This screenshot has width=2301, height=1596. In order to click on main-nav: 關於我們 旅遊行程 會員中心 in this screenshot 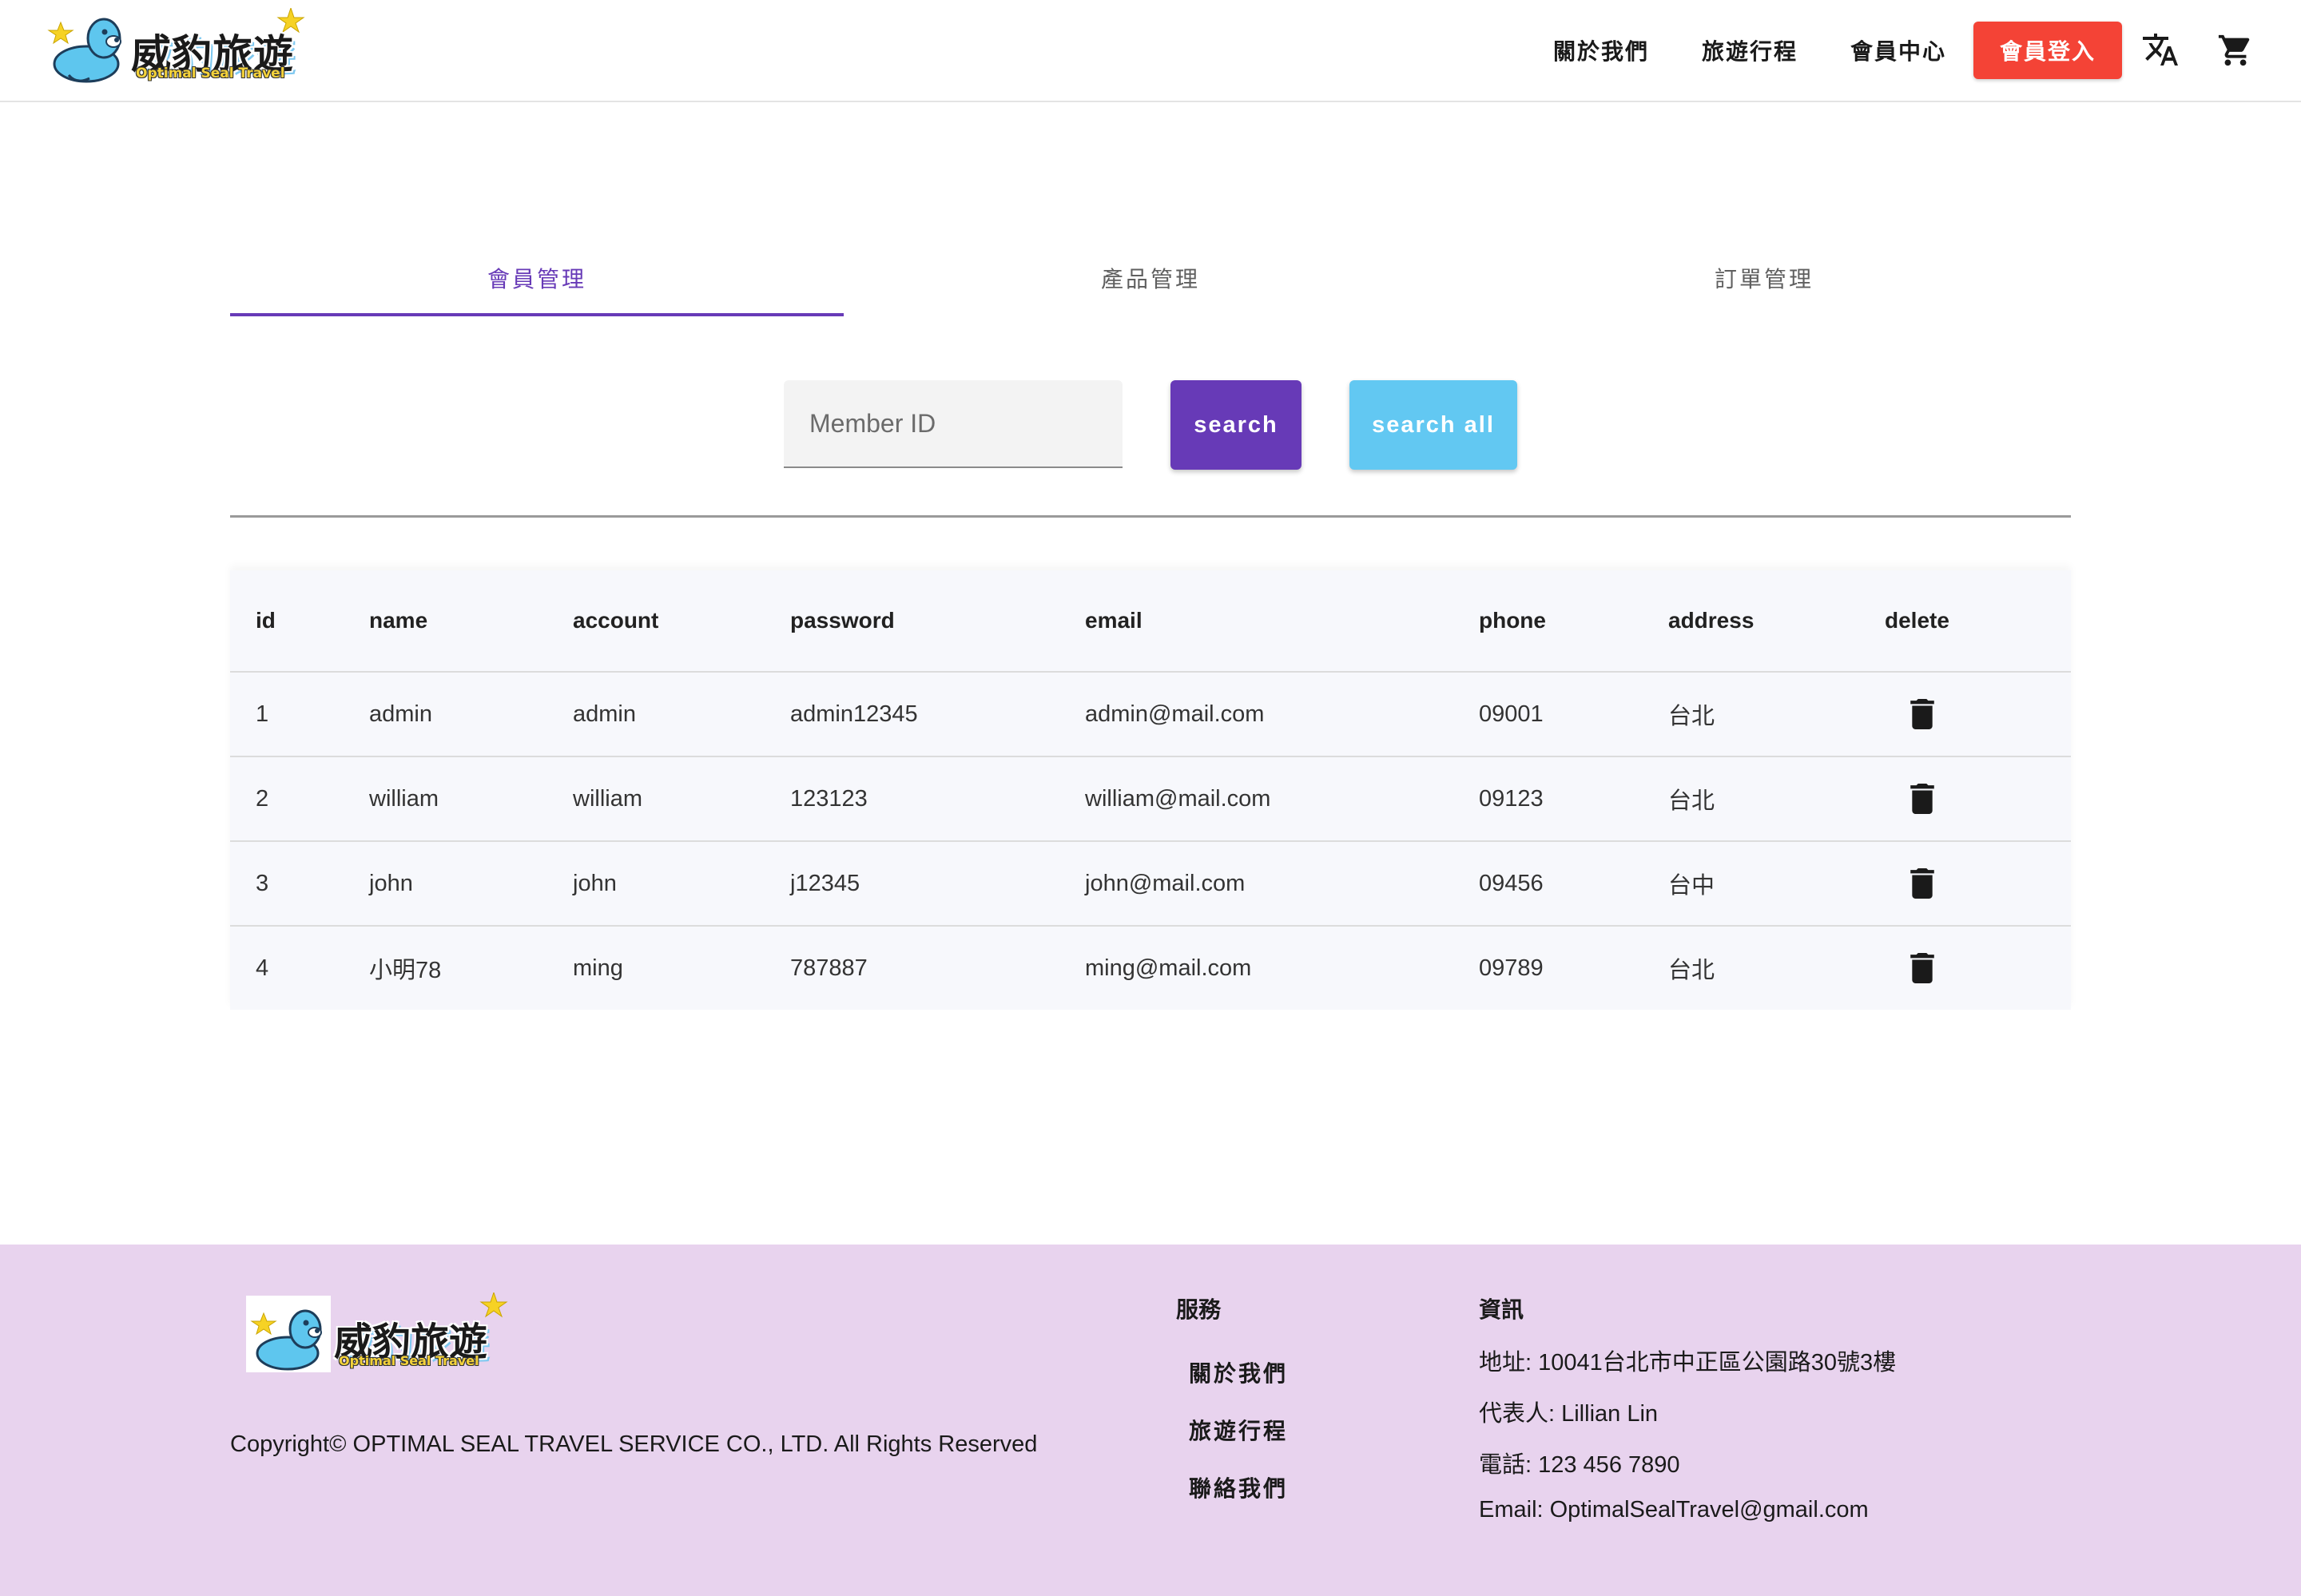, I will do `click(1749, 50)`.